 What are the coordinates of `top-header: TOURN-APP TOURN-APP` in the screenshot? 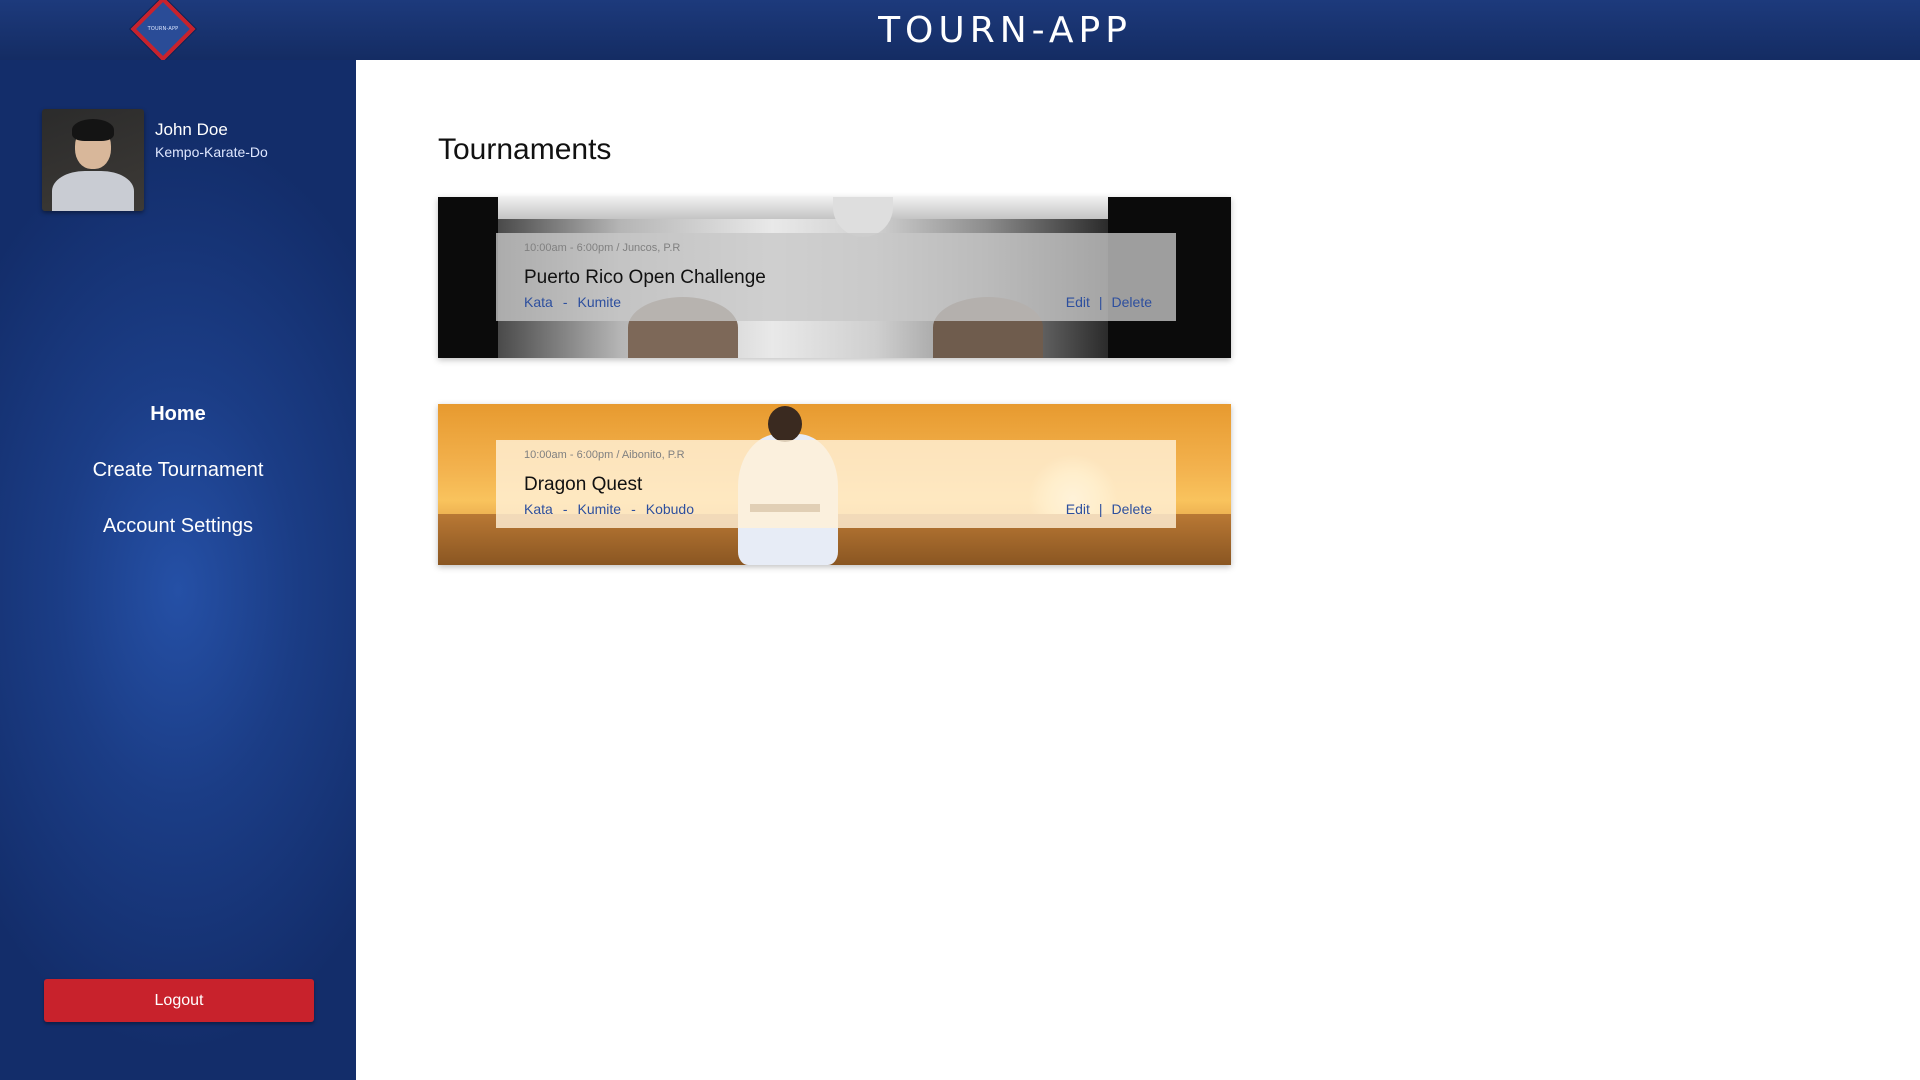 It's located at (960, 31).